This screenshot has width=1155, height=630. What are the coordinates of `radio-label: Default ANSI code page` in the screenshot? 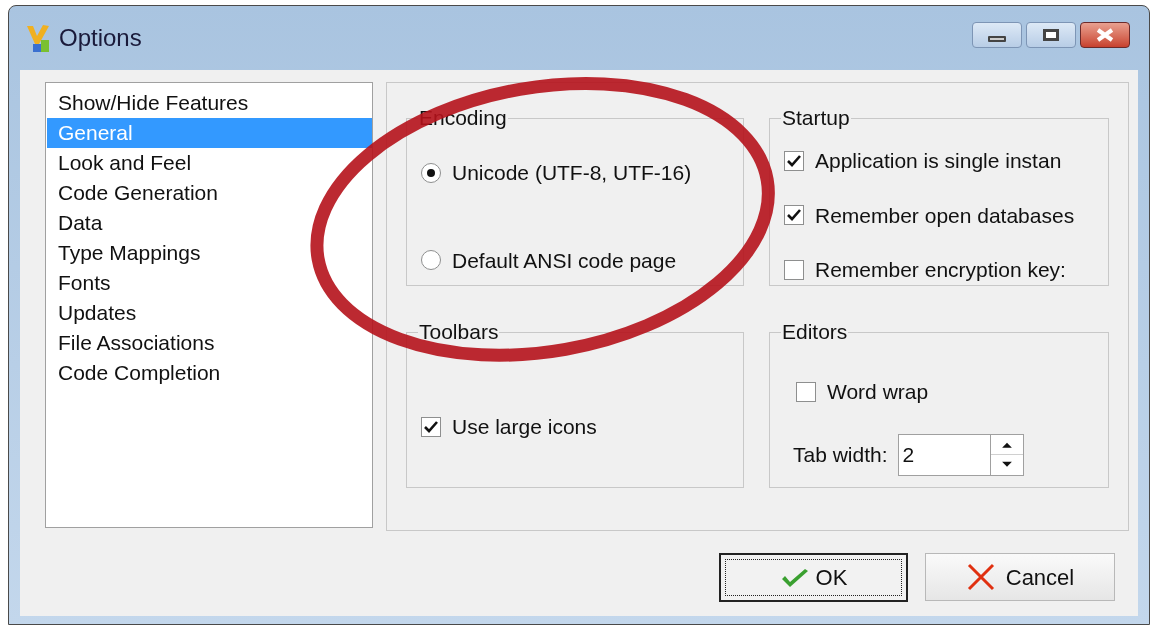 It's located at (564, 260).